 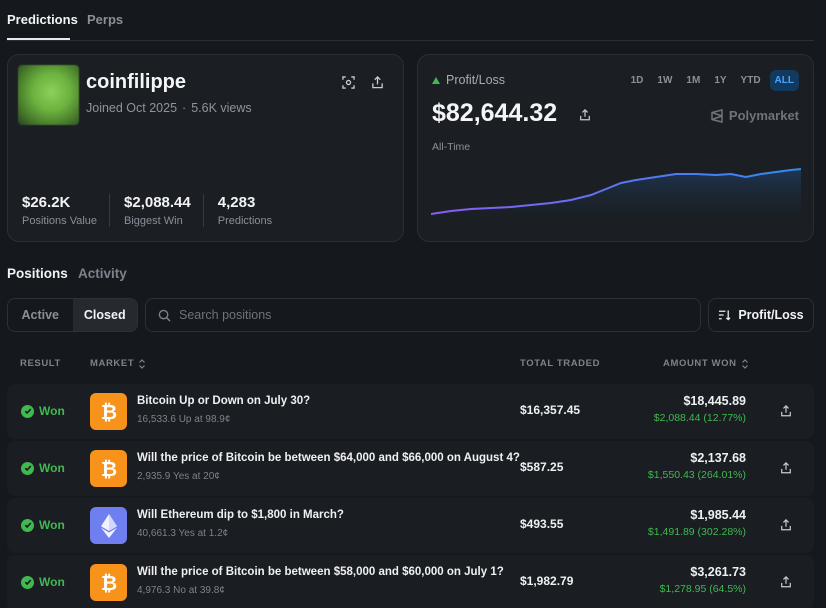 What do you see at coordinates (181, 590) in the screenshot?
I see `market-position: 4,976.3 No at 39.8¢` at bounding box center [181, 590].